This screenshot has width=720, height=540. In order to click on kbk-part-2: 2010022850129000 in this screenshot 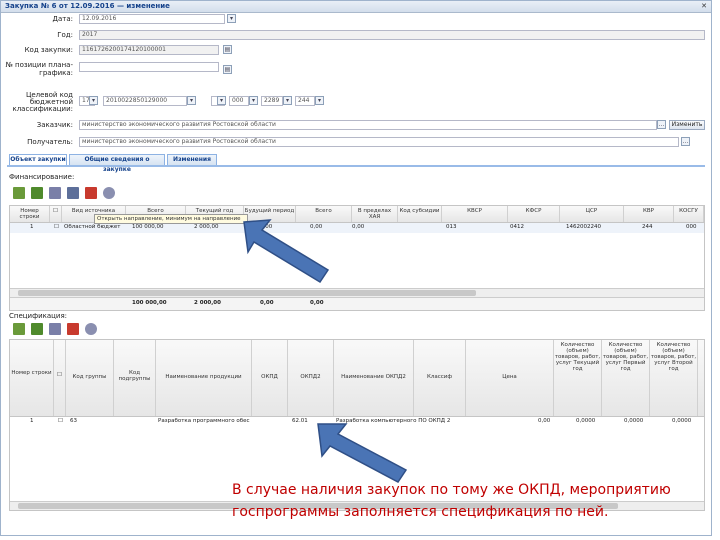, I will do `click(145, 101)`.